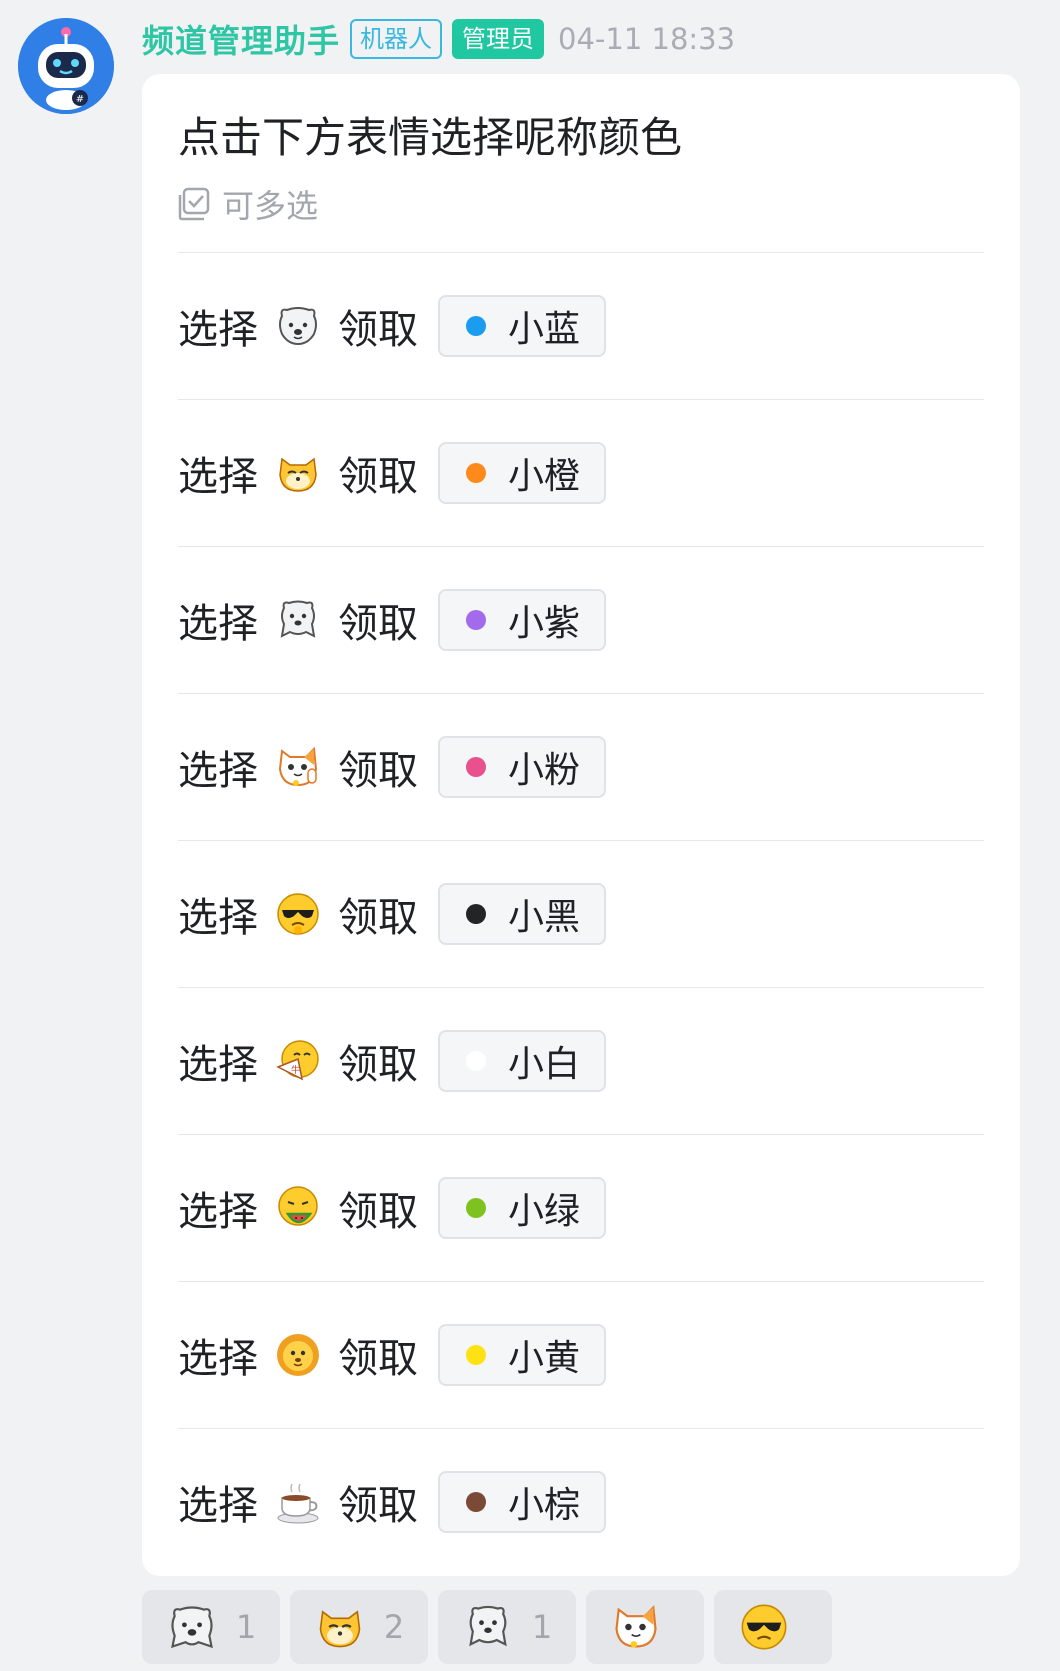  I want to click on admin-badge: 管理员, so click(498, 39).